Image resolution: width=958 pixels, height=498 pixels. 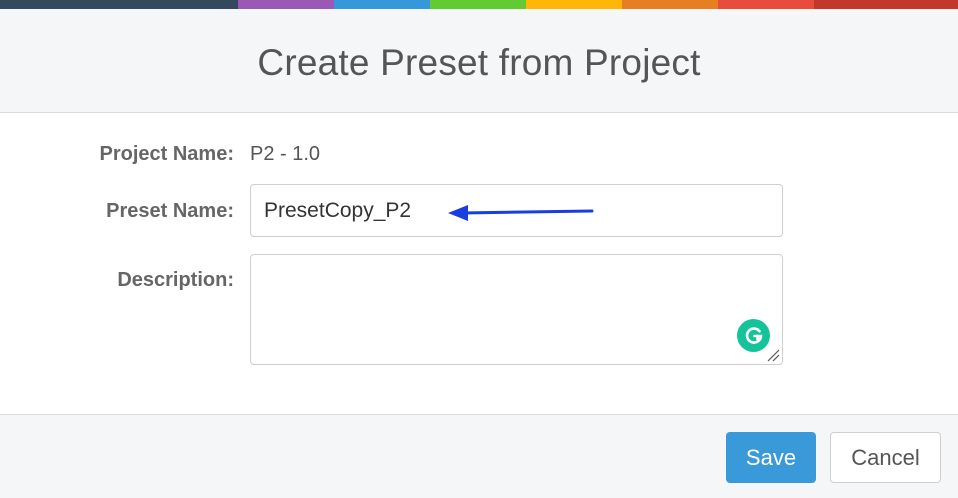 I want to click on description-textarea, so click(x=516, y=309).